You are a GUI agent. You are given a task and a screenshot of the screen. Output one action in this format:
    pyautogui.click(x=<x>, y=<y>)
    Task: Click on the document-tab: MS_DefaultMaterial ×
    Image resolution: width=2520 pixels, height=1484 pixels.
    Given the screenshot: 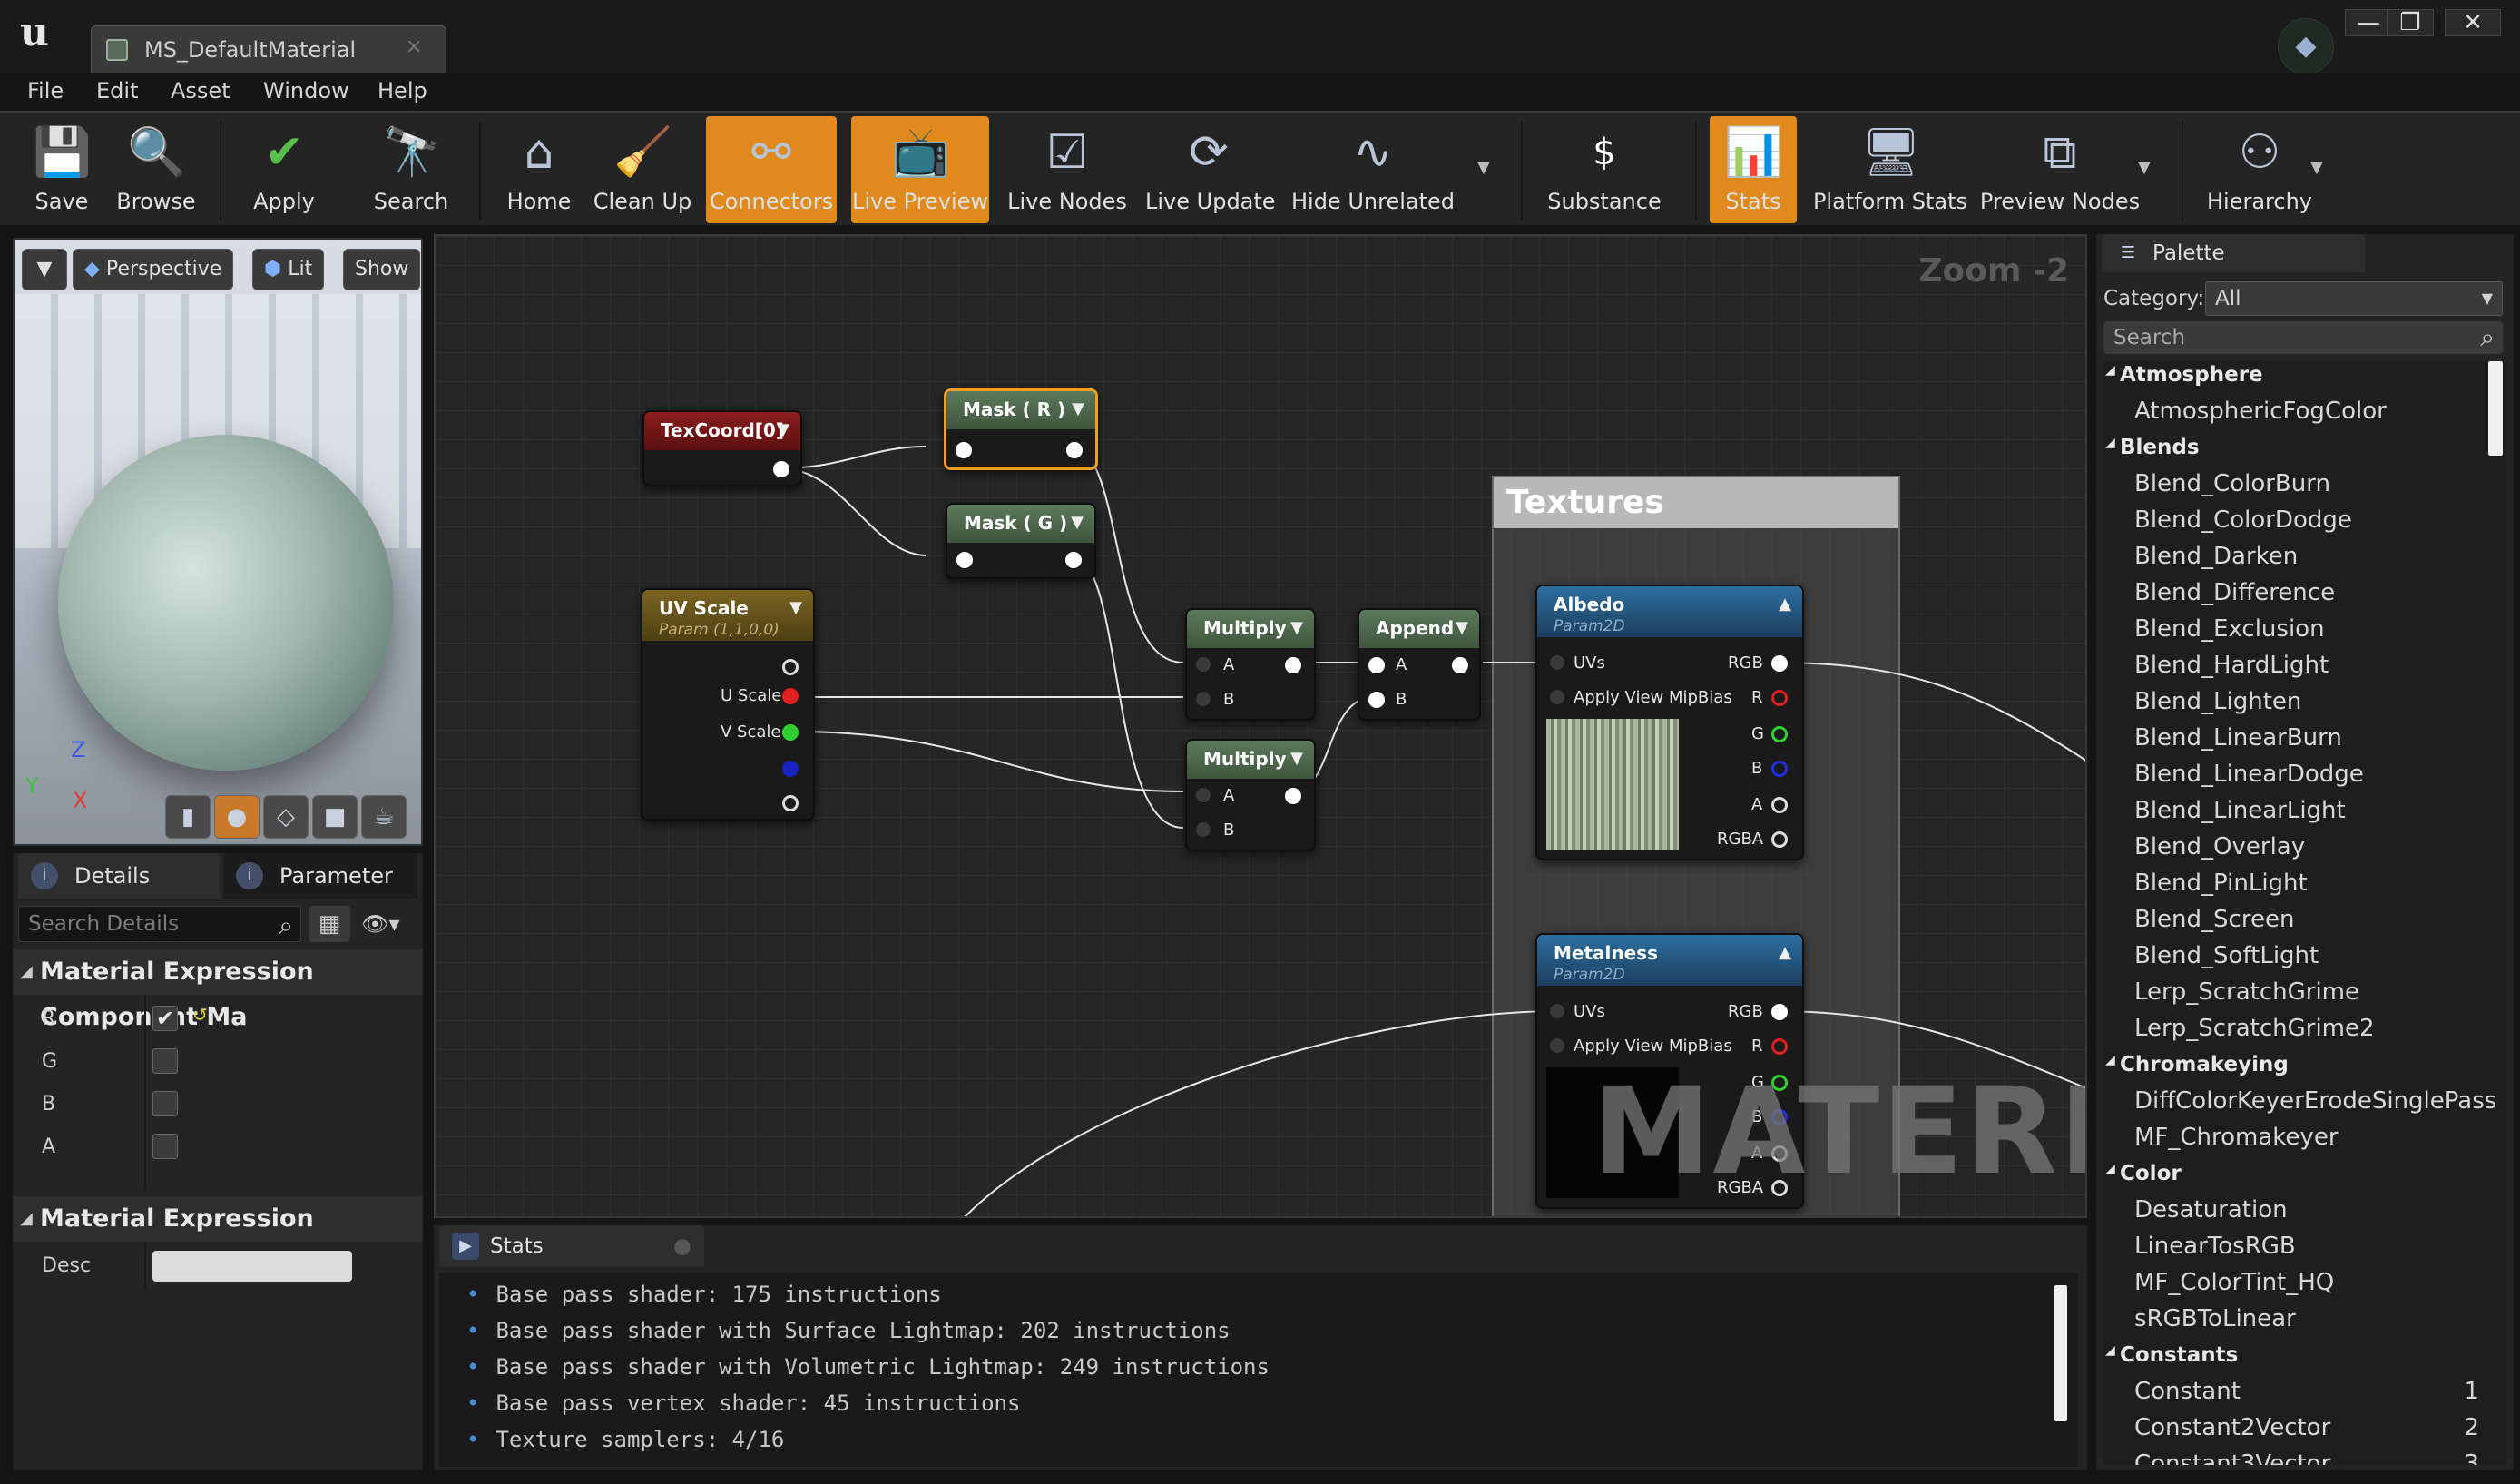 What is the action you would take?
    pyautogui.click(x=268, y=49)
    